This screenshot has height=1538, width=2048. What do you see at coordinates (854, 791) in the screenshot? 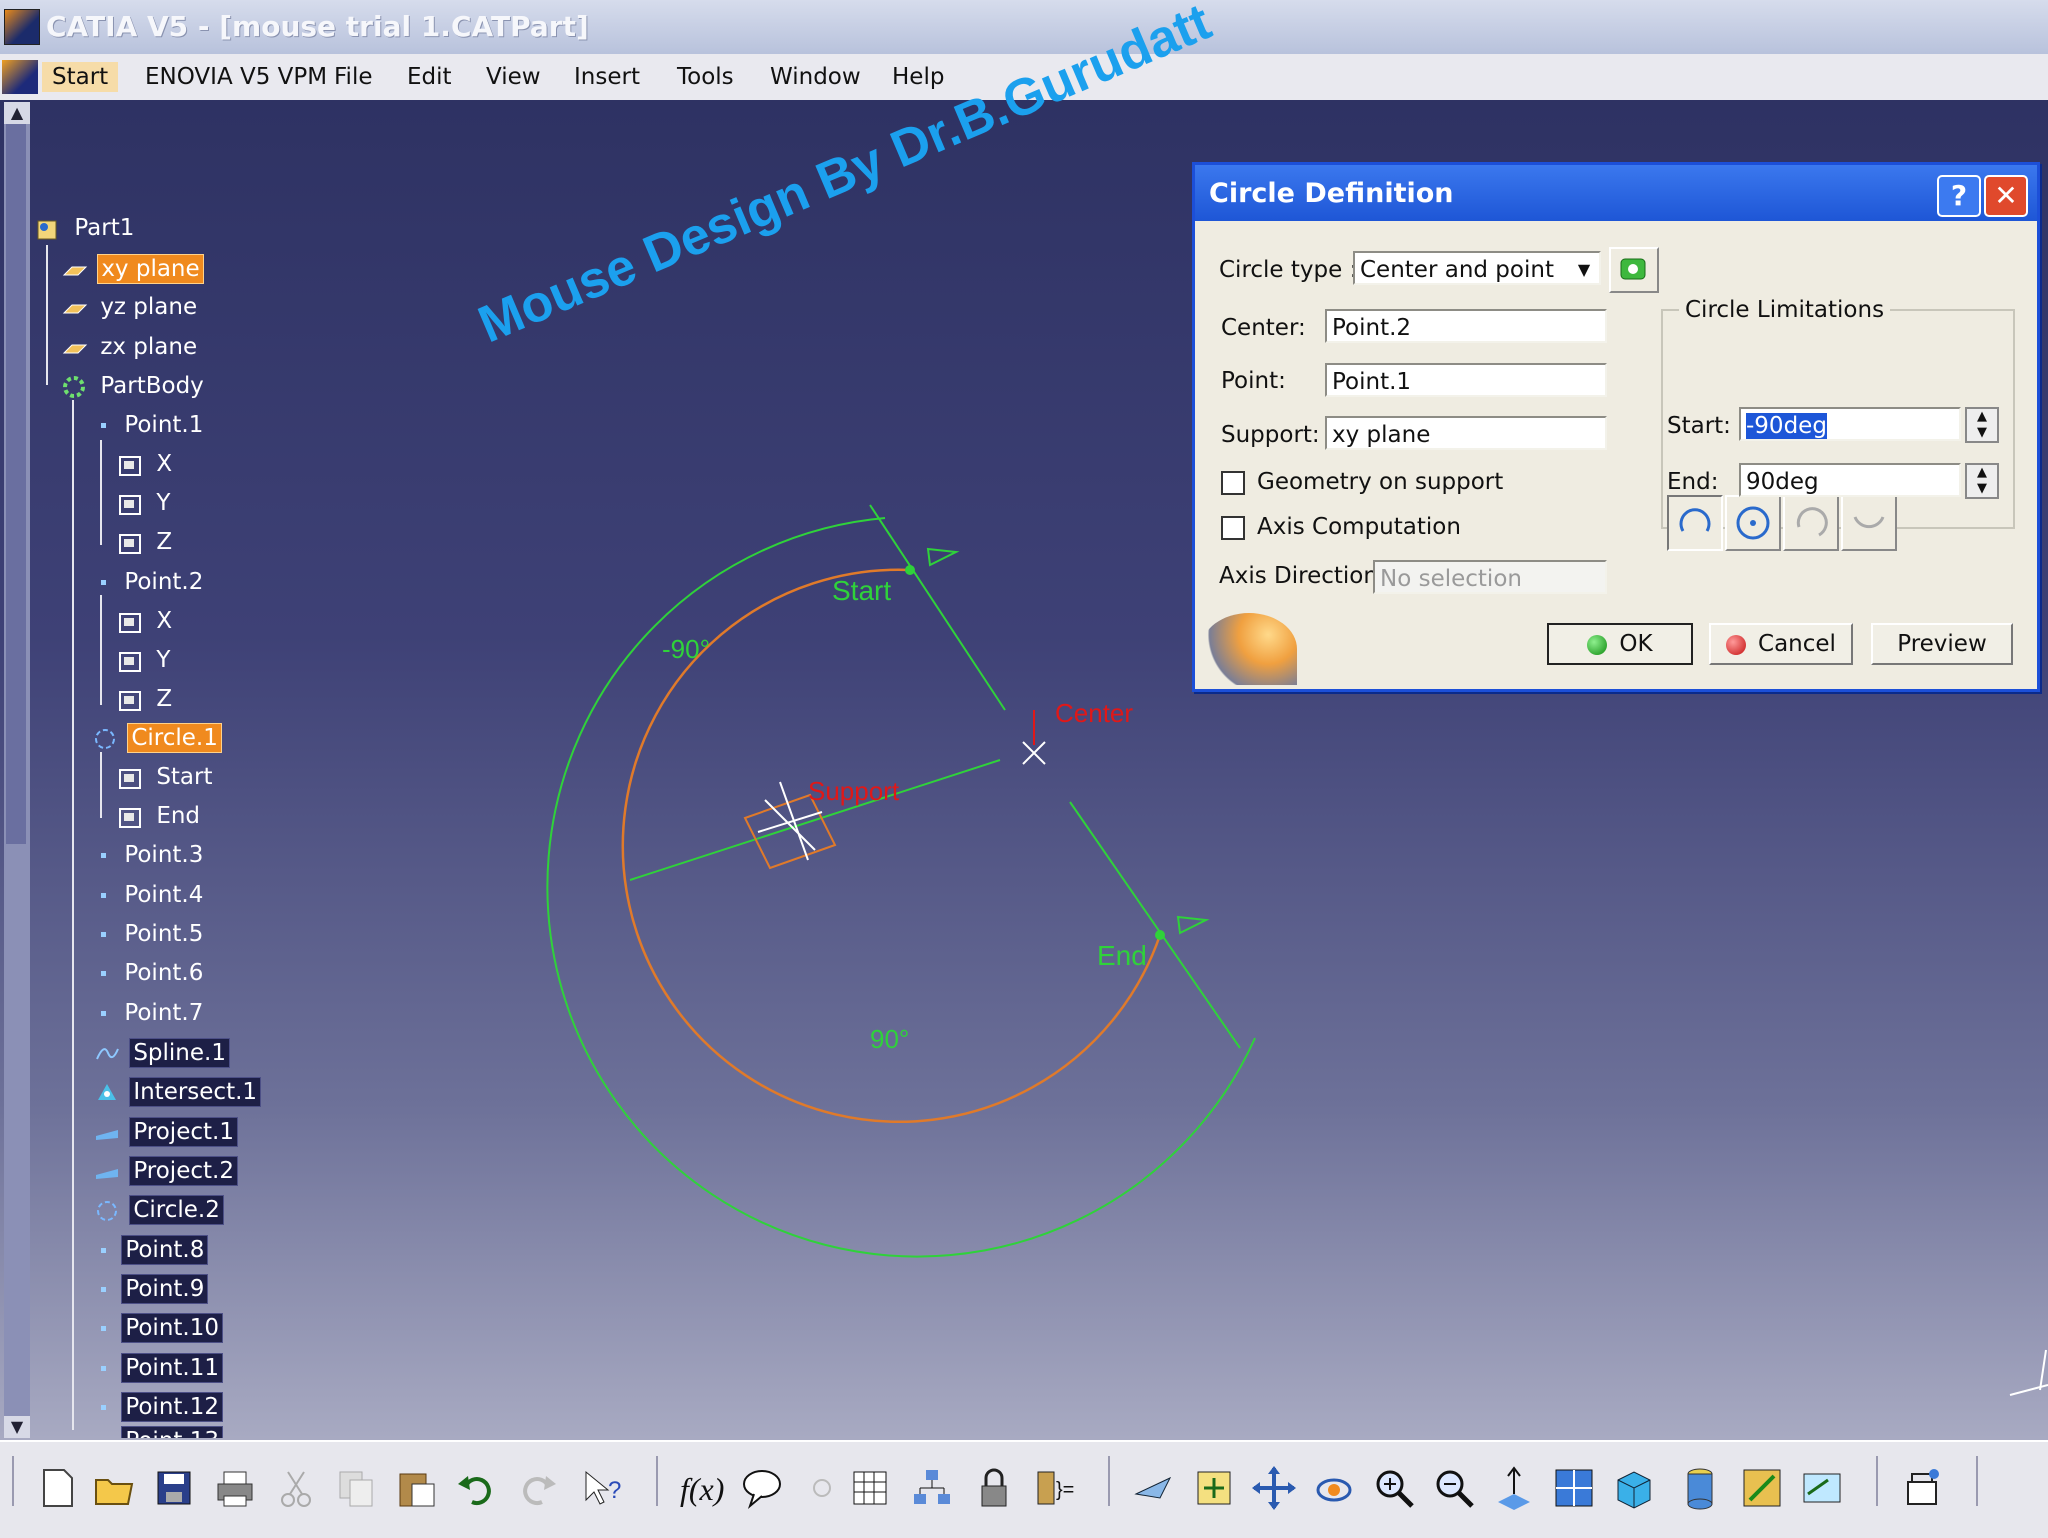
I see `sketch-support-label: Support` at bounding box center [854, 791].